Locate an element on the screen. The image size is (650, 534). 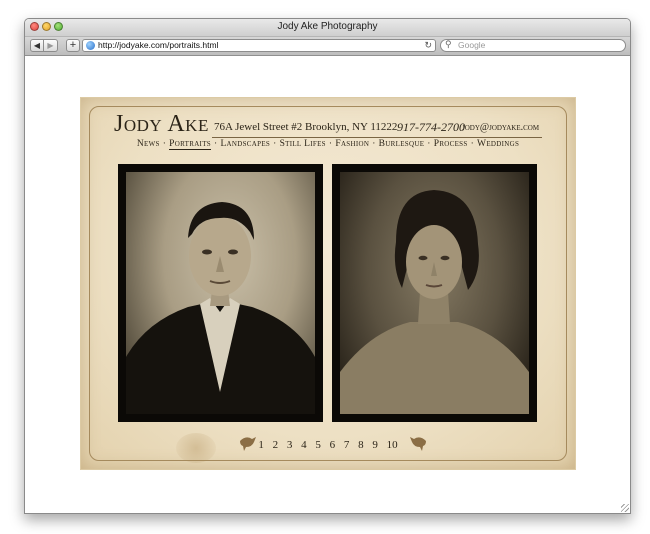
nav-item-process: Process is located at coordinates (451, 144).